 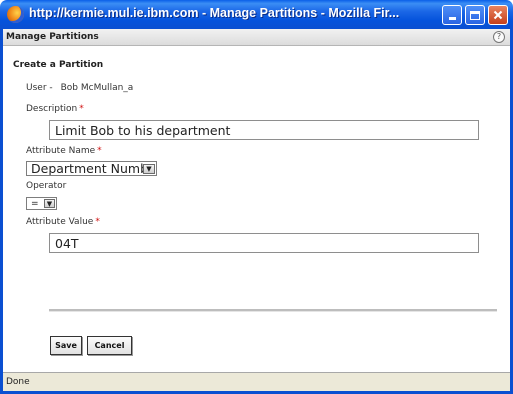 What do you see at coordinates (18, 382) in the screenshot?
I see `status-text: Done` at bounding box center [18, 382].